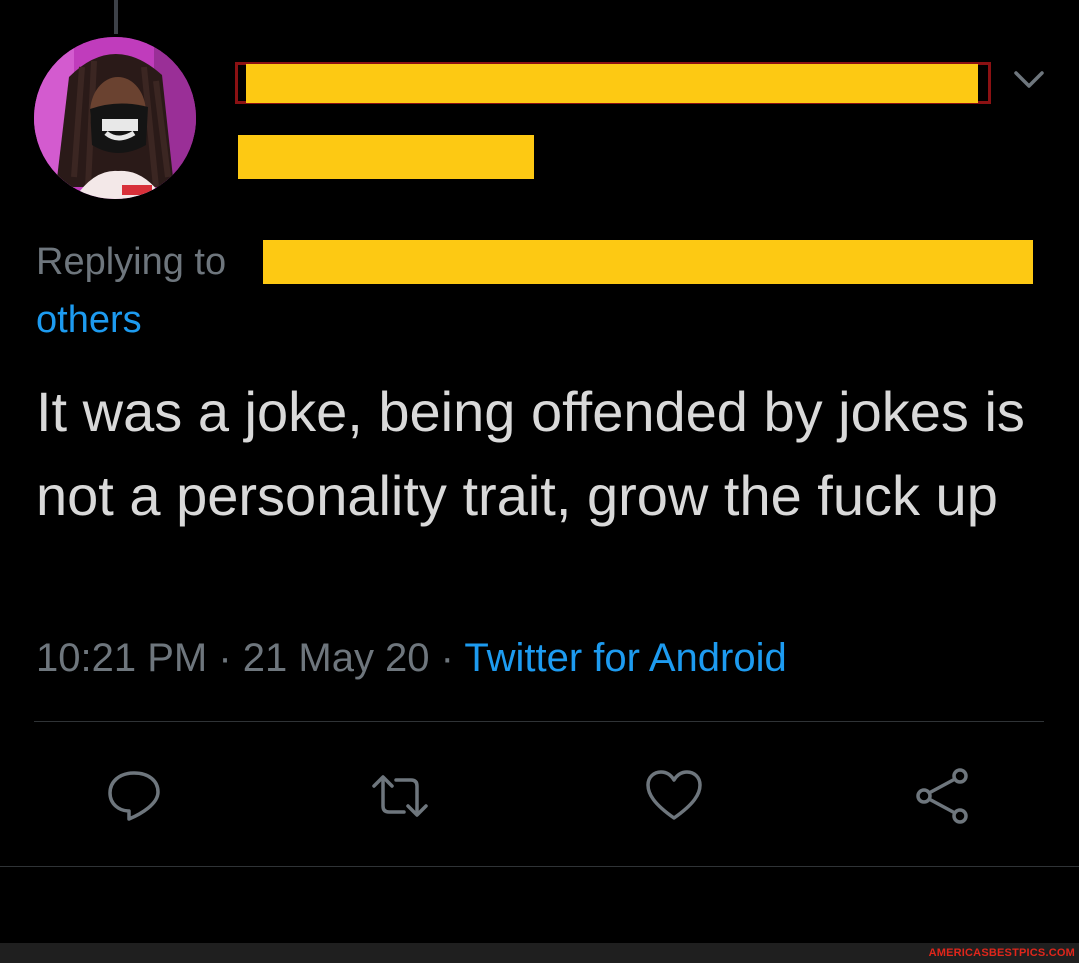 This screenshot has width=1079, height=963. What do you see at coordinates (674, 796) in the screenshot?
I see `heart-icon` at bounding box center [674, 796].